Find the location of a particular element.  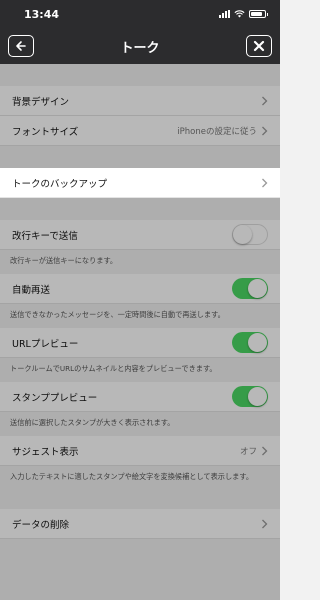

setting-label: トークのバックアップ is located at coordinates (60, 184).